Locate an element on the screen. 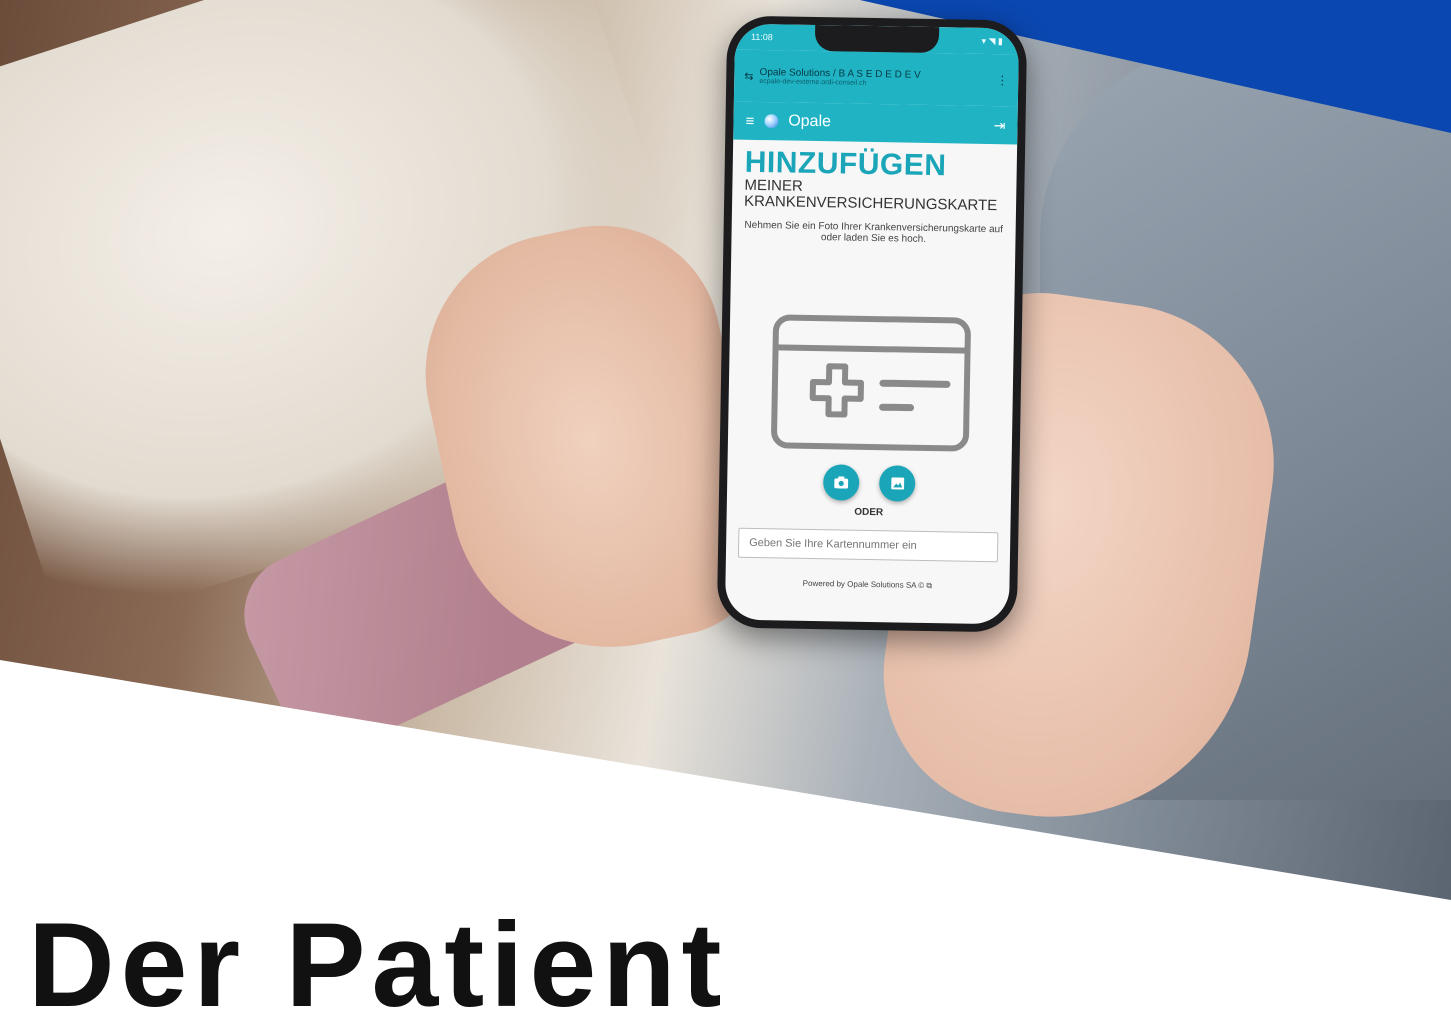  browser-menu-icon: ⋮ is located at coordinates (1002, 80).